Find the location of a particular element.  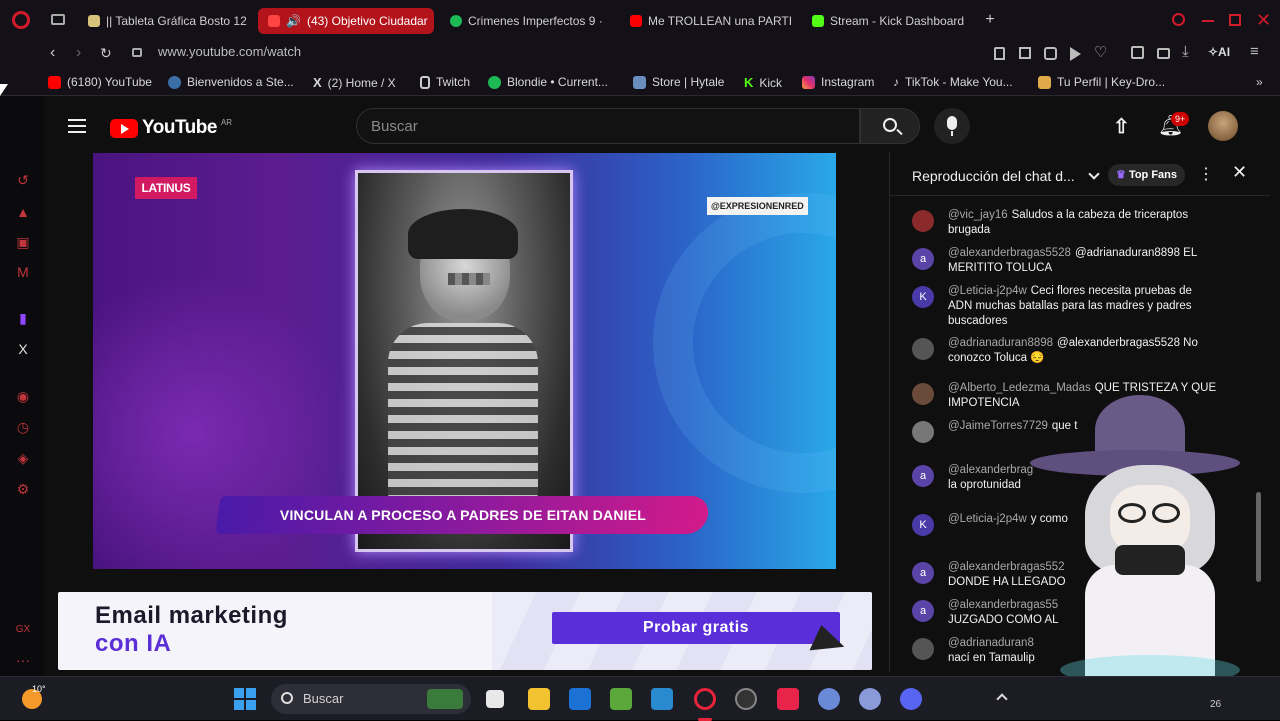

bookmark-label: Store | Hytale is located at coordinates (688, 82).